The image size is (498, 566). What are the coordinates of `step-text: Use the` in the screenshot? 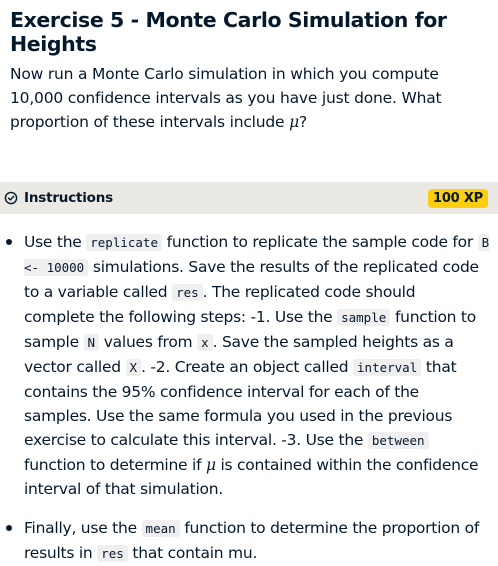 It's located at (55, 242).